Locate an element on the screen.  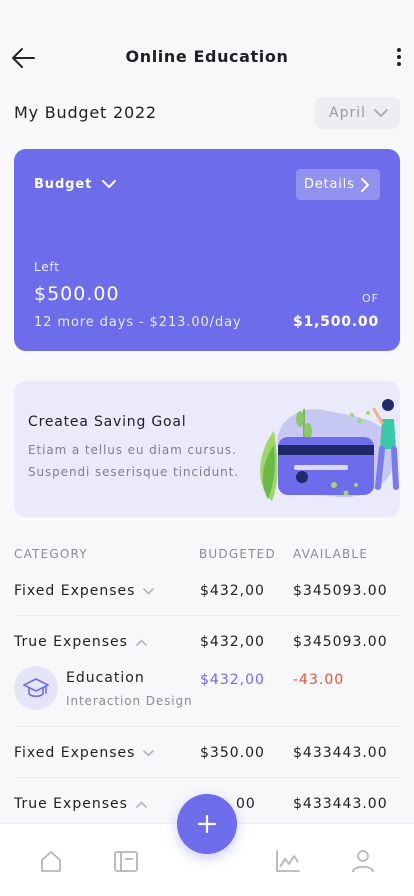
details-button: Details is located at coordinates (338, 184).